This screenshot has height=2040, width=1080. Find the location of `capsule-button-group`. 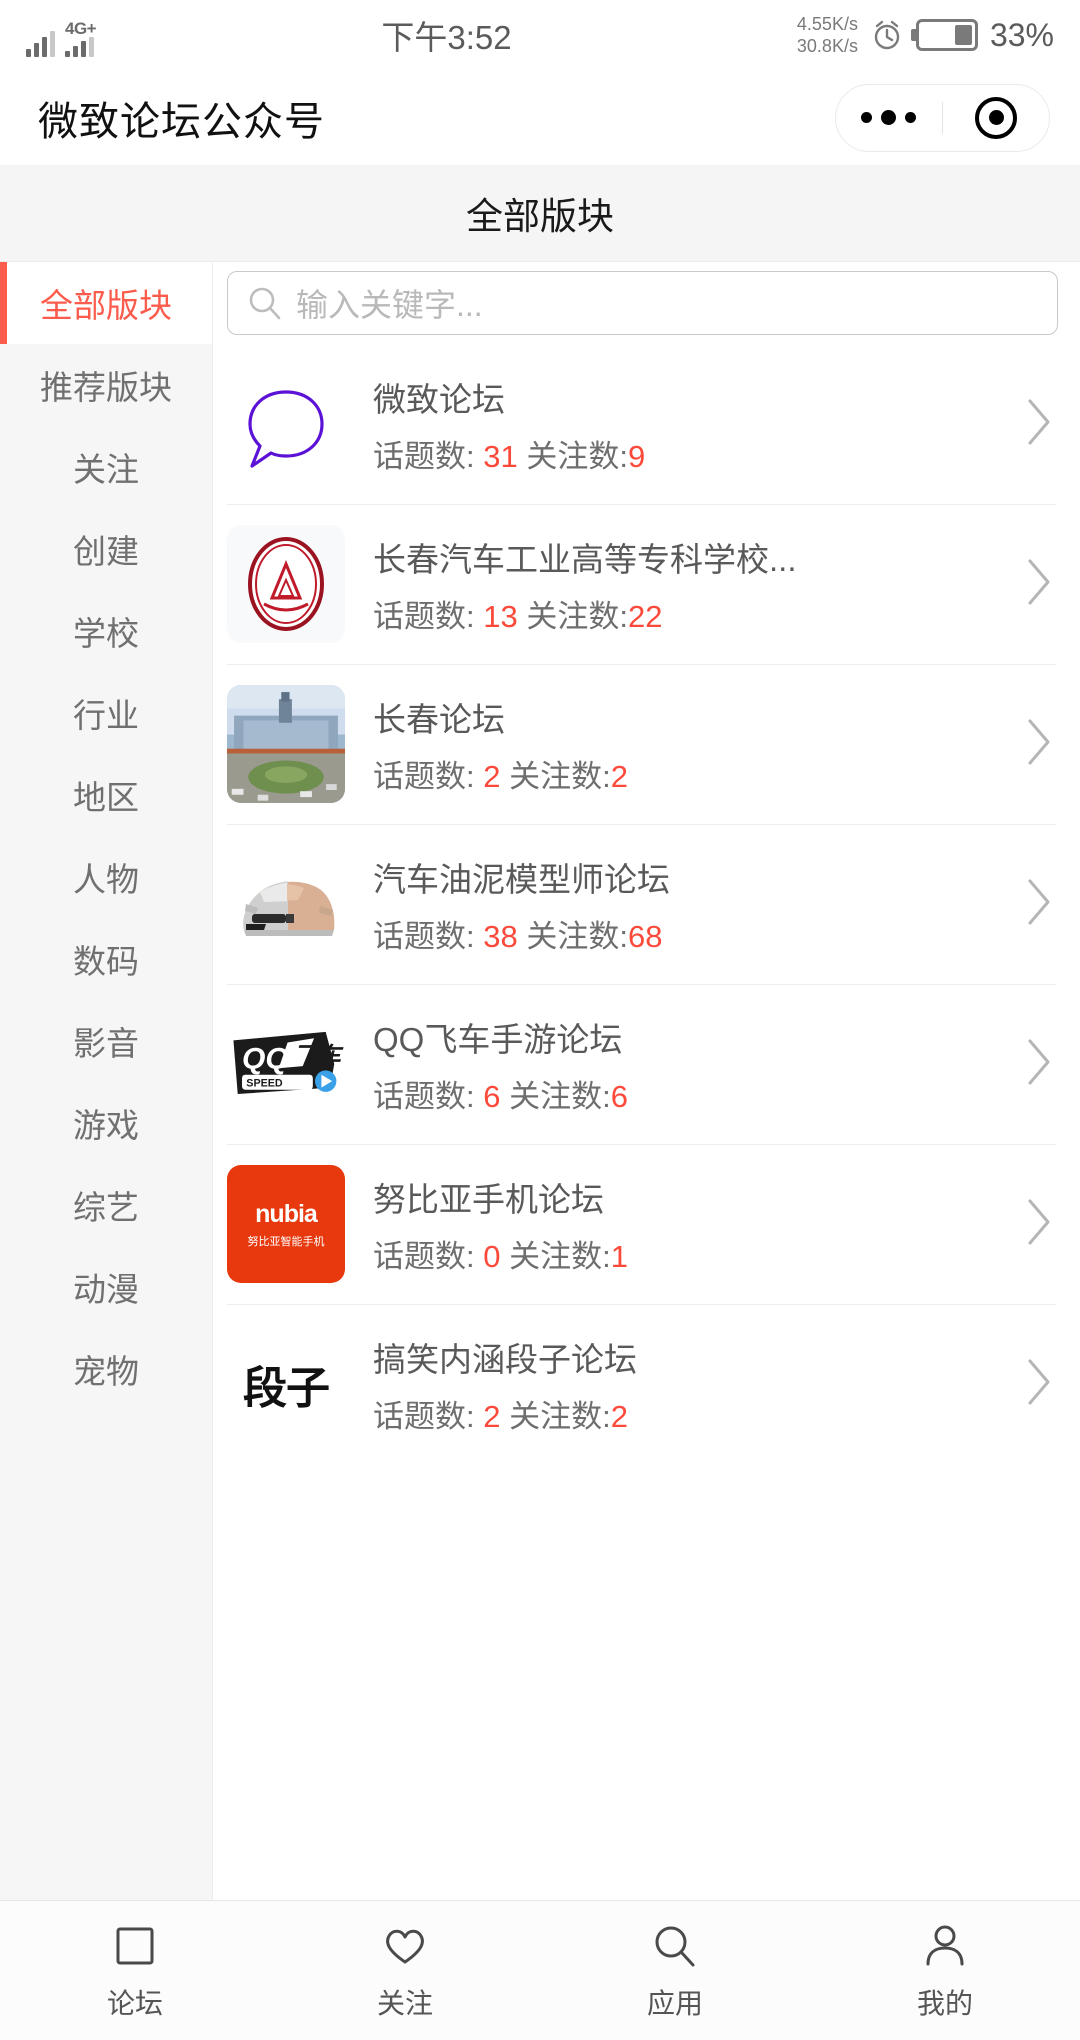

capsule-button-group is located at coordinates (942, 117).